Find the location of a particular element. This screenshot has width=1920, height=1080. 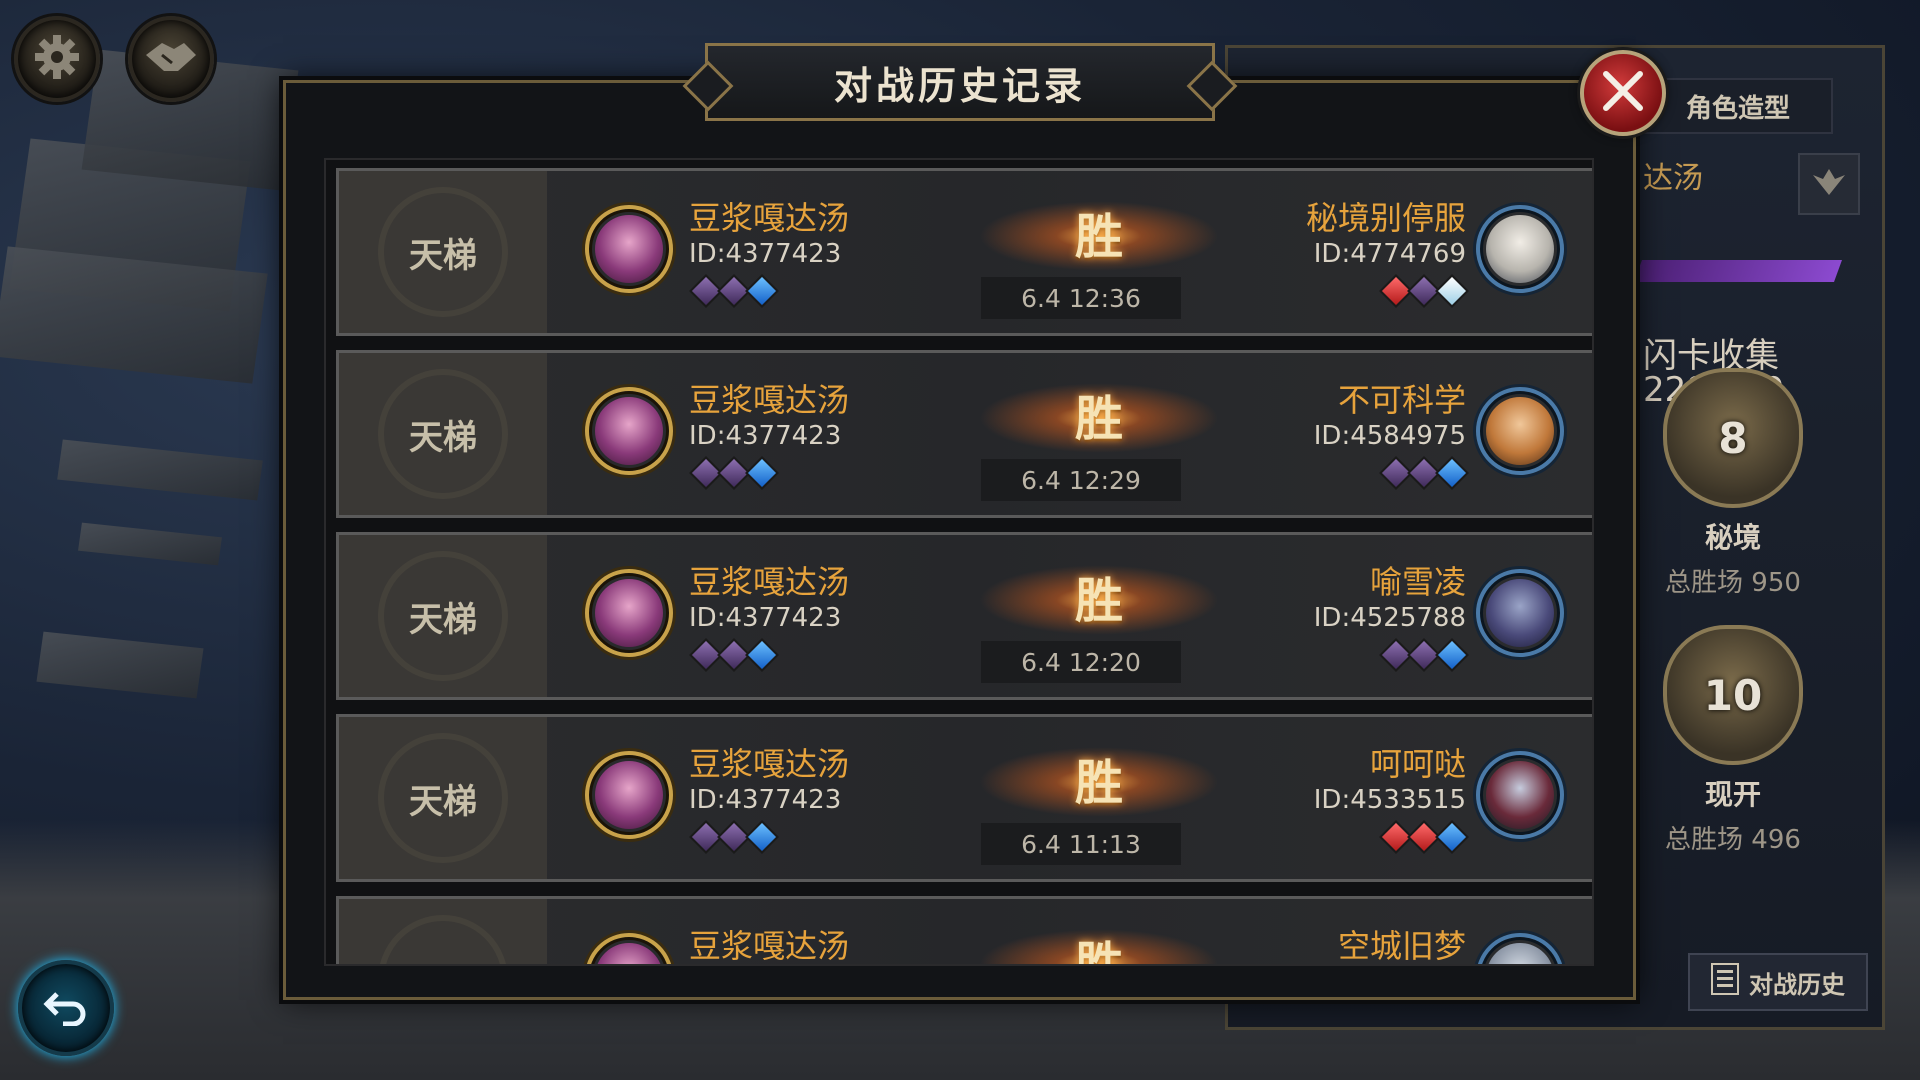

battle-time: 6.4 12:20 is located at coordinates (1081, 662).